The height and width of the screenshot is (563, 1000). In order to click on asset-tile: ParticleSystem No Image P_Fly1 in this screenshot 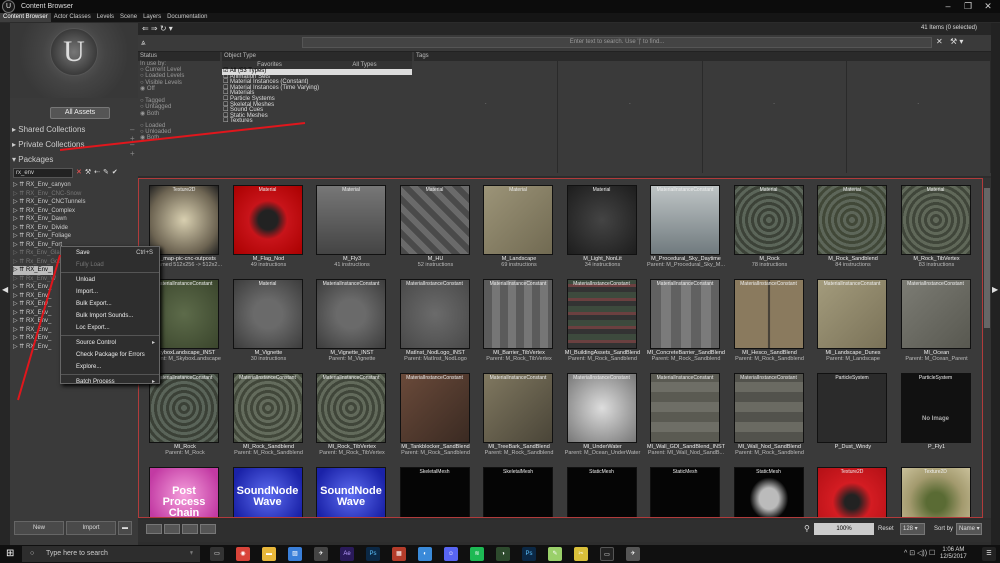, I will do `click(937, 419)`.